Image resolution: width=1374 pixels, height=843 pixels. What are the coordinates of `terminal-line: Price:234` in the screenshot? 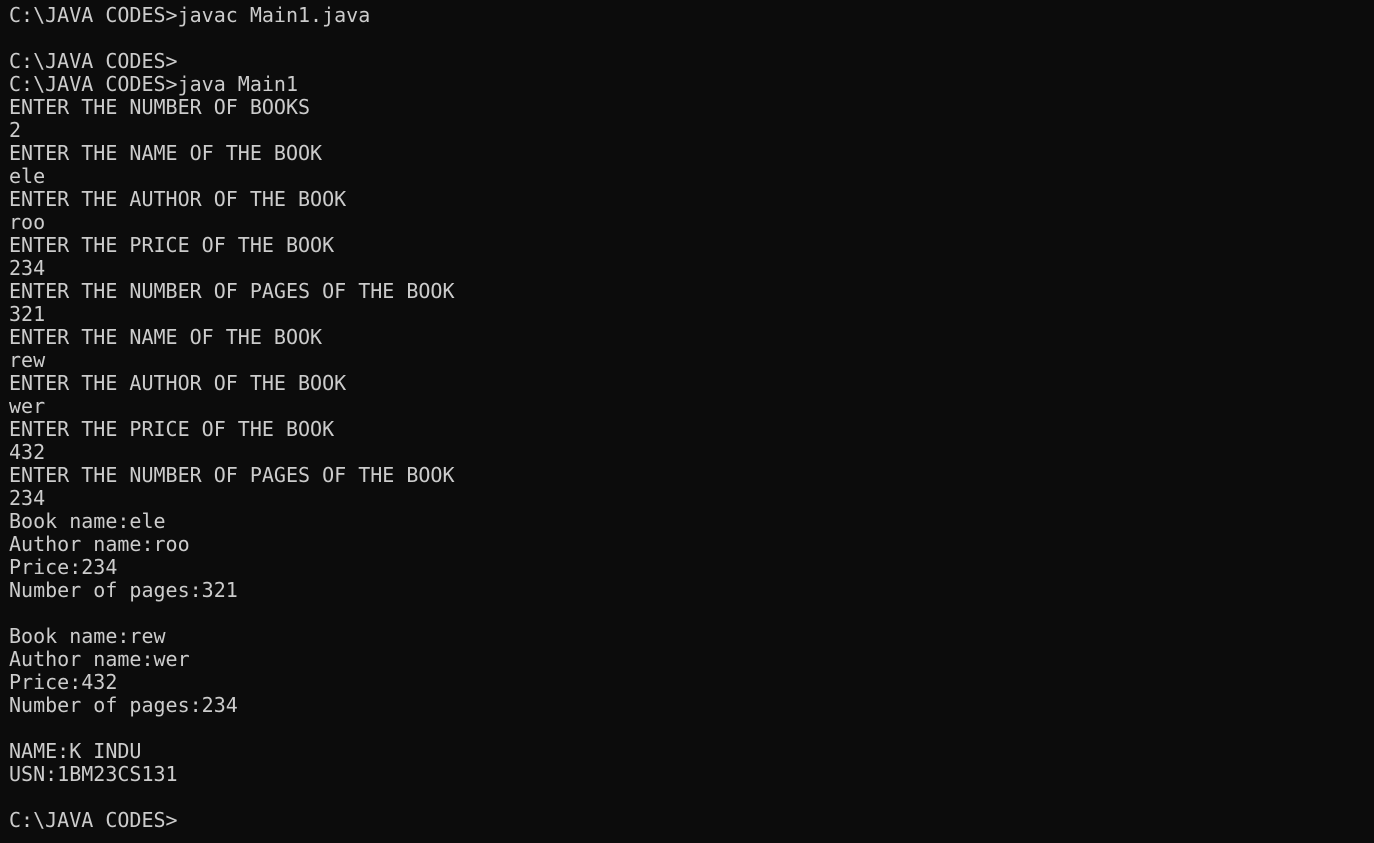 It's located at (63, 567).